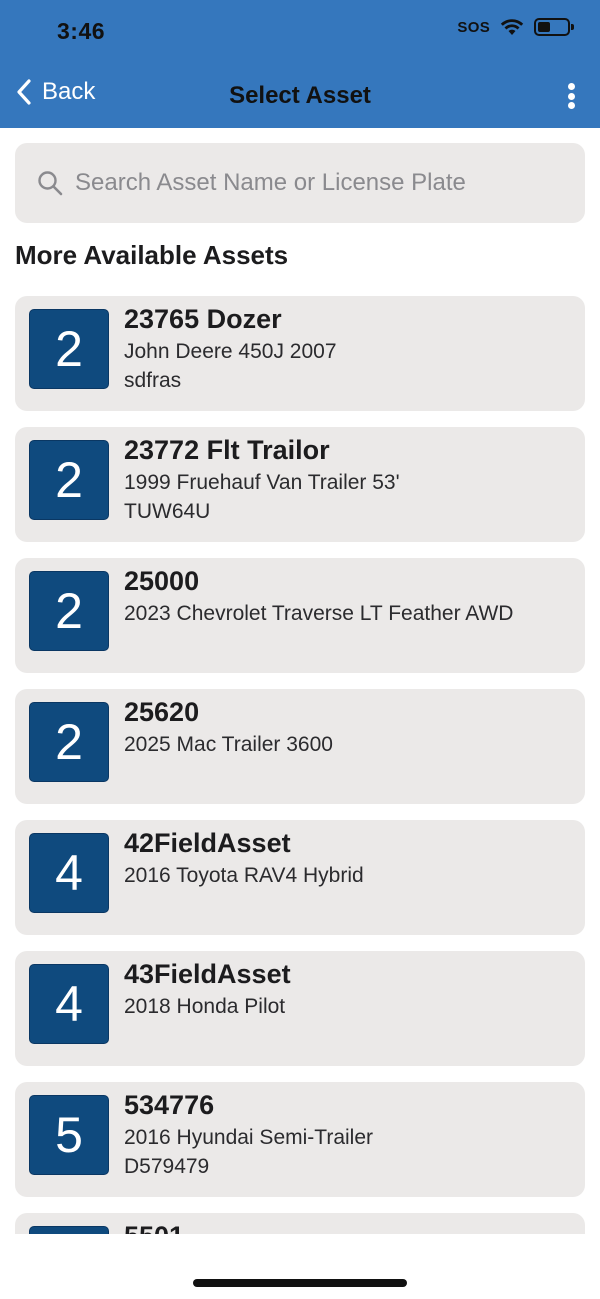 The height and width of the screenshot is (1299, 600). Describe the element at coordinates (50, 183) in the screenshot. I see `search-icon` at that location.